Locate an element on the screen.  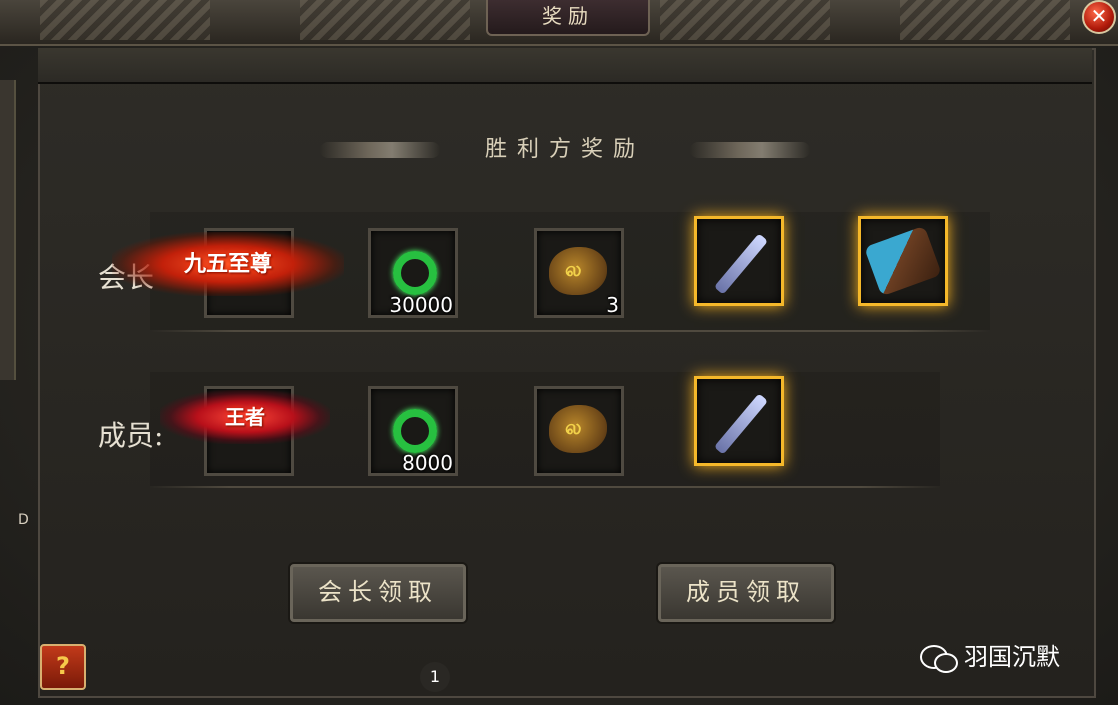
member-title-badge: 王者 is located at coordinates (245, 417).